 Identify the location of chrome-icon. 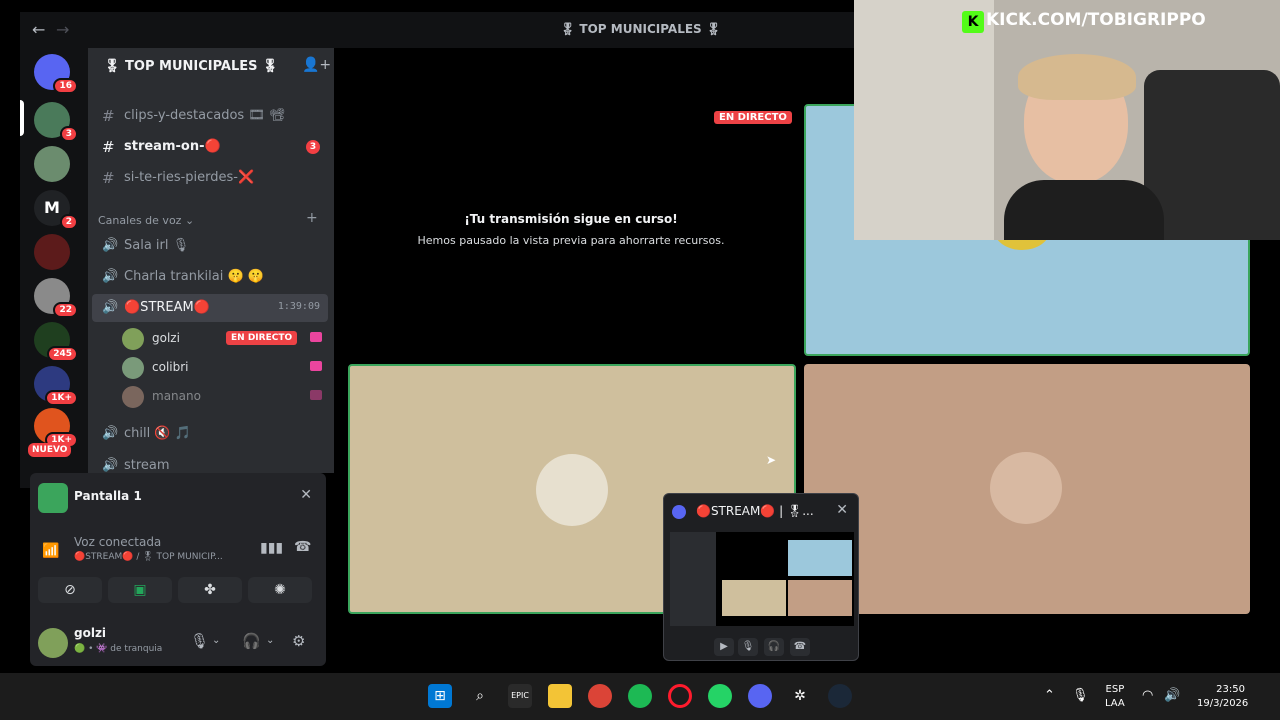
(600, 696).